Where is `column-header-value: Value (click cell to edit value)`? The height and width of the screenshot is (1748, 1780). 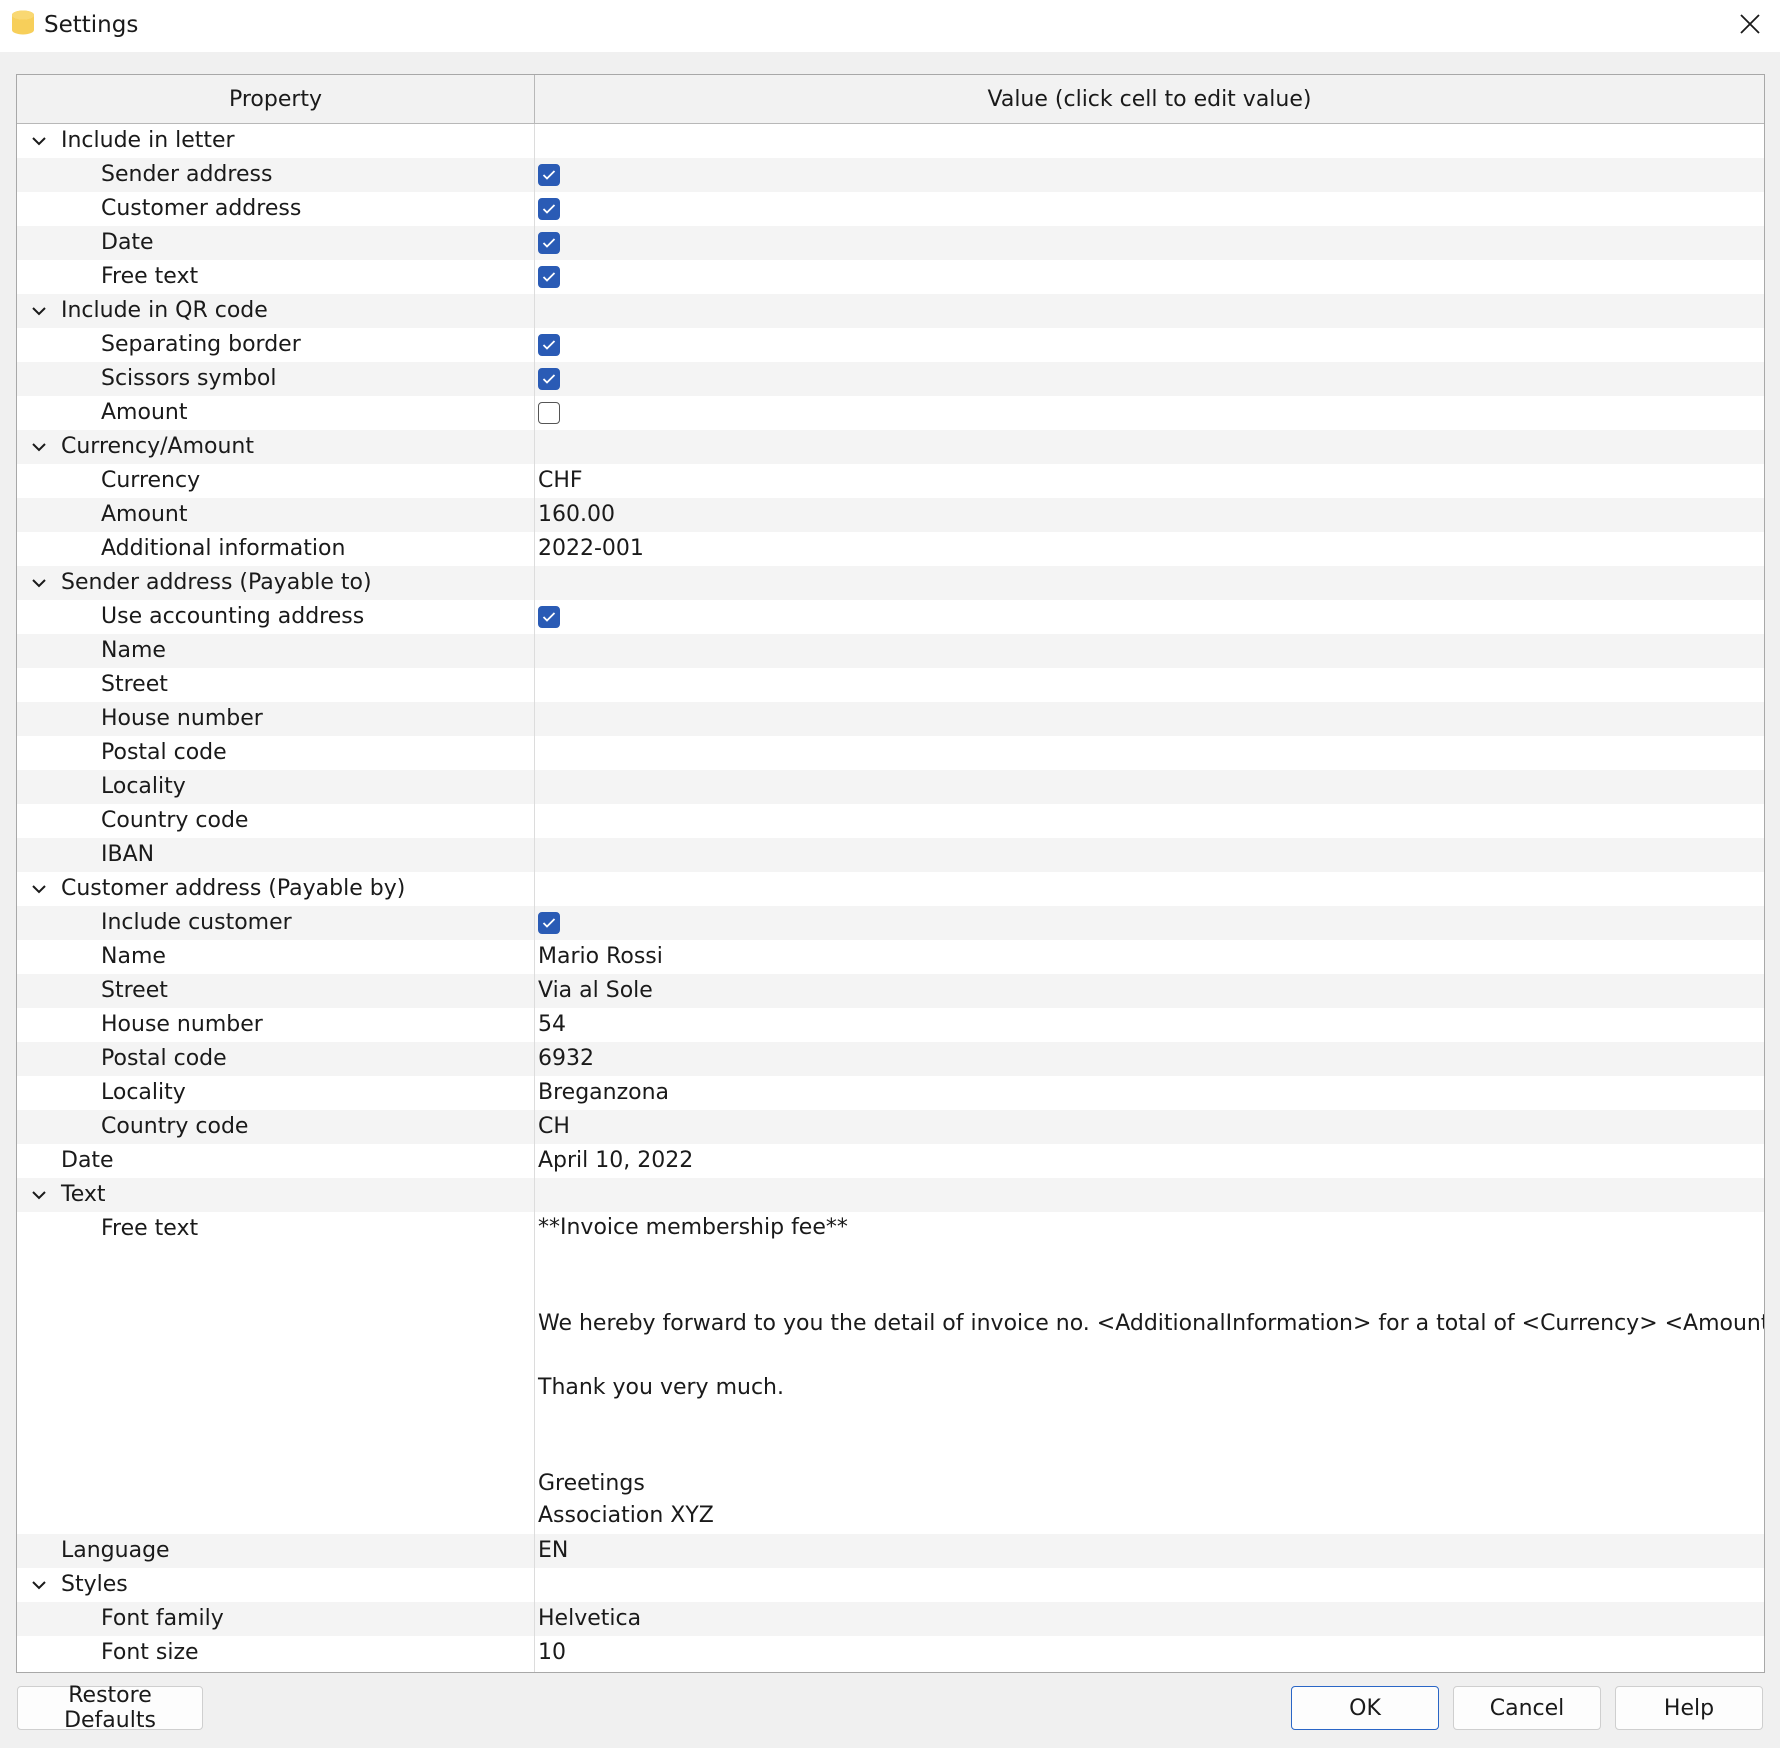 column-header-value: Value (click cell to edit value) is located at coordinates (1149, 99).